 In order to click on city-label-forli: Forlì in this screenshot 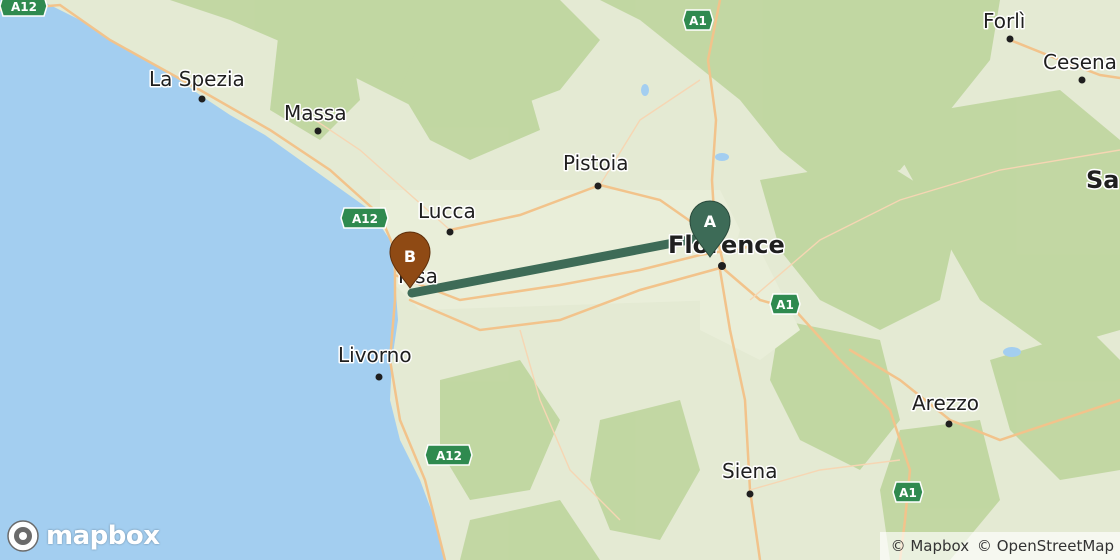, I will do `click(1004, 21)`.